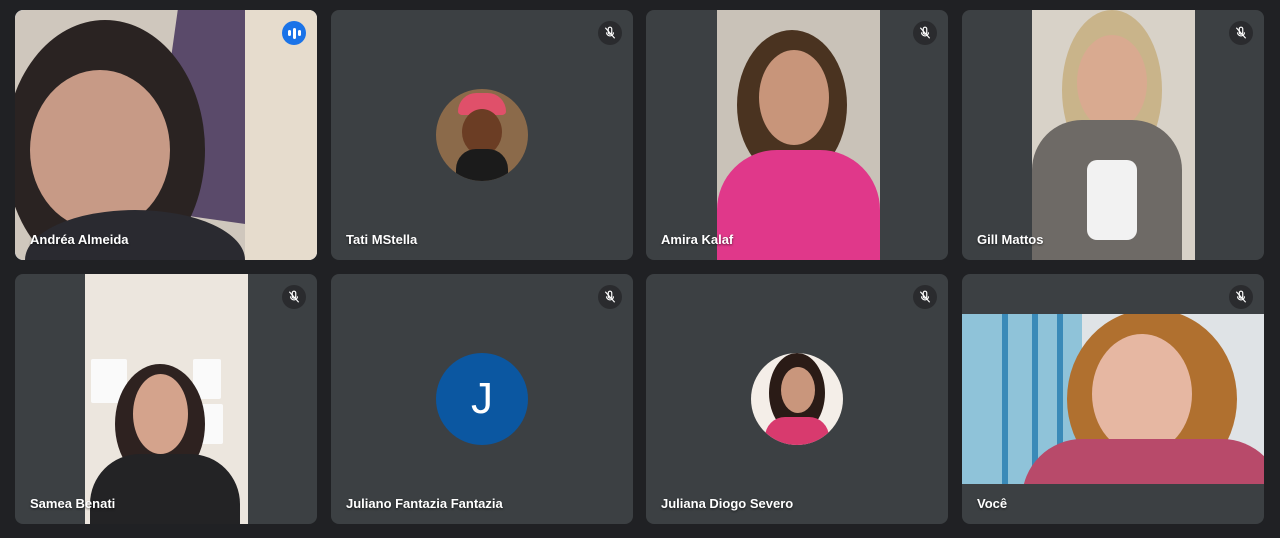 Image resolution: width=1280 pixels, height=538 pixels. I want to click on participant-name: Amira Kalaf, so click(697, 239).